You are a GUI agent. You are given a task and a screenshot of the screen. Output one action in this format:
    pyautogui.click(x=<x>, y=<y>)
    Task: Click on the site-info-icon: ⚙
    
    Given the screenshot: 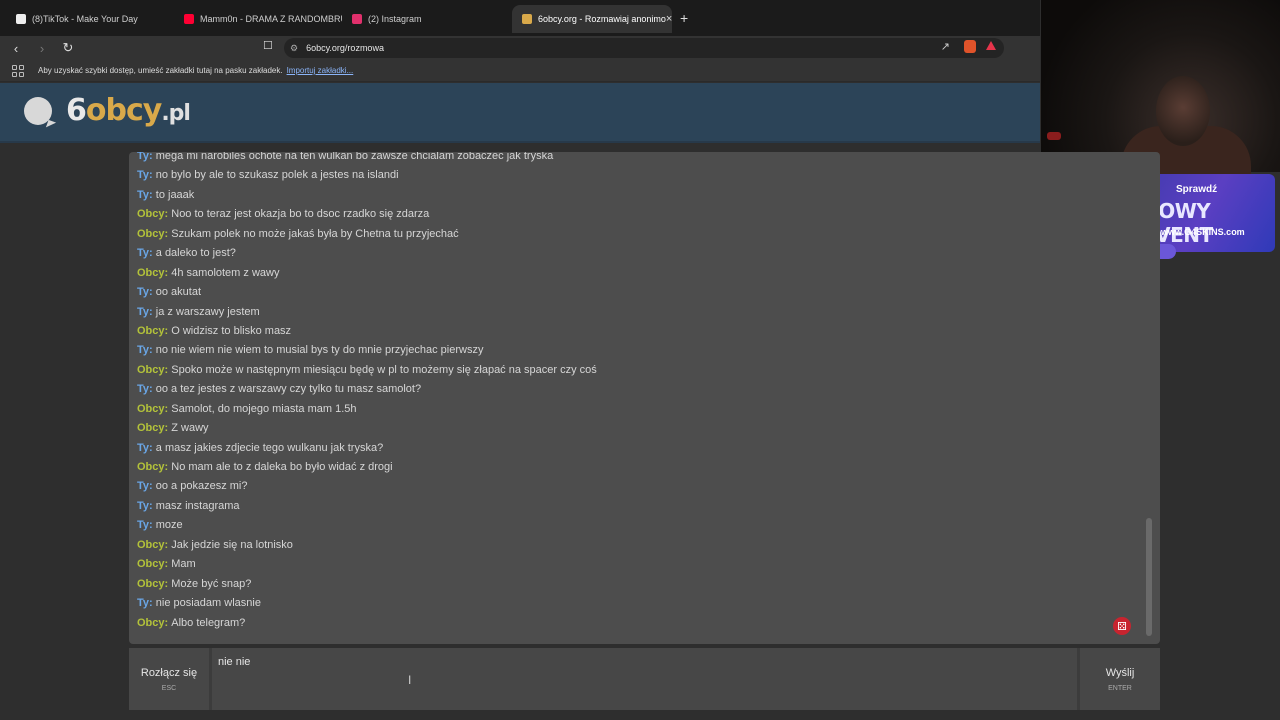 What is the action you would take?
    pyautogui.click(x=294, y=48)
    